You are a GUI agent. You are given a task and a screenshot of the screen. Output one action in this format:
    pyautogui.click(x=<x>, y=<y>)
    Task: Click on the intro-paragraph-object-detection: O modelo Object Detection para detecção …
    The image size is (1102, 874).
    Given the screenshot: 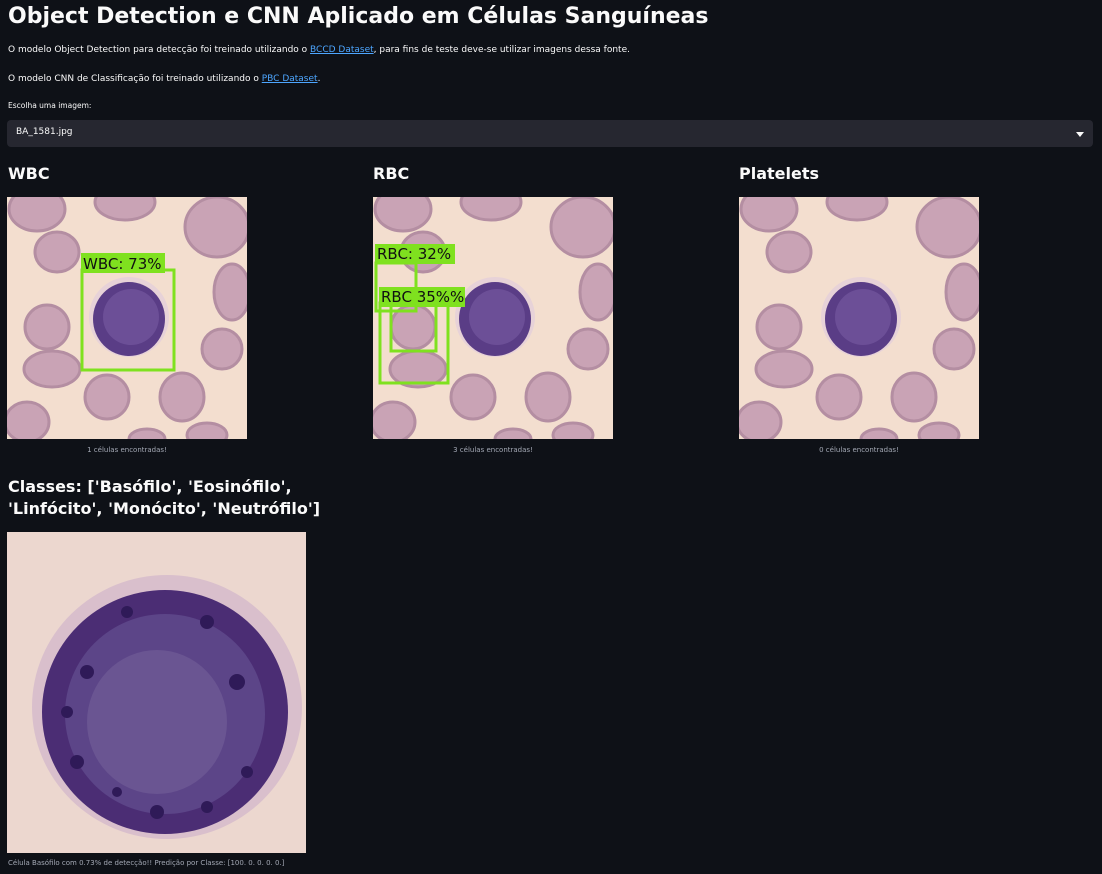 What is the action you would take?
    pyautogui.click(x=319, y=50)
    